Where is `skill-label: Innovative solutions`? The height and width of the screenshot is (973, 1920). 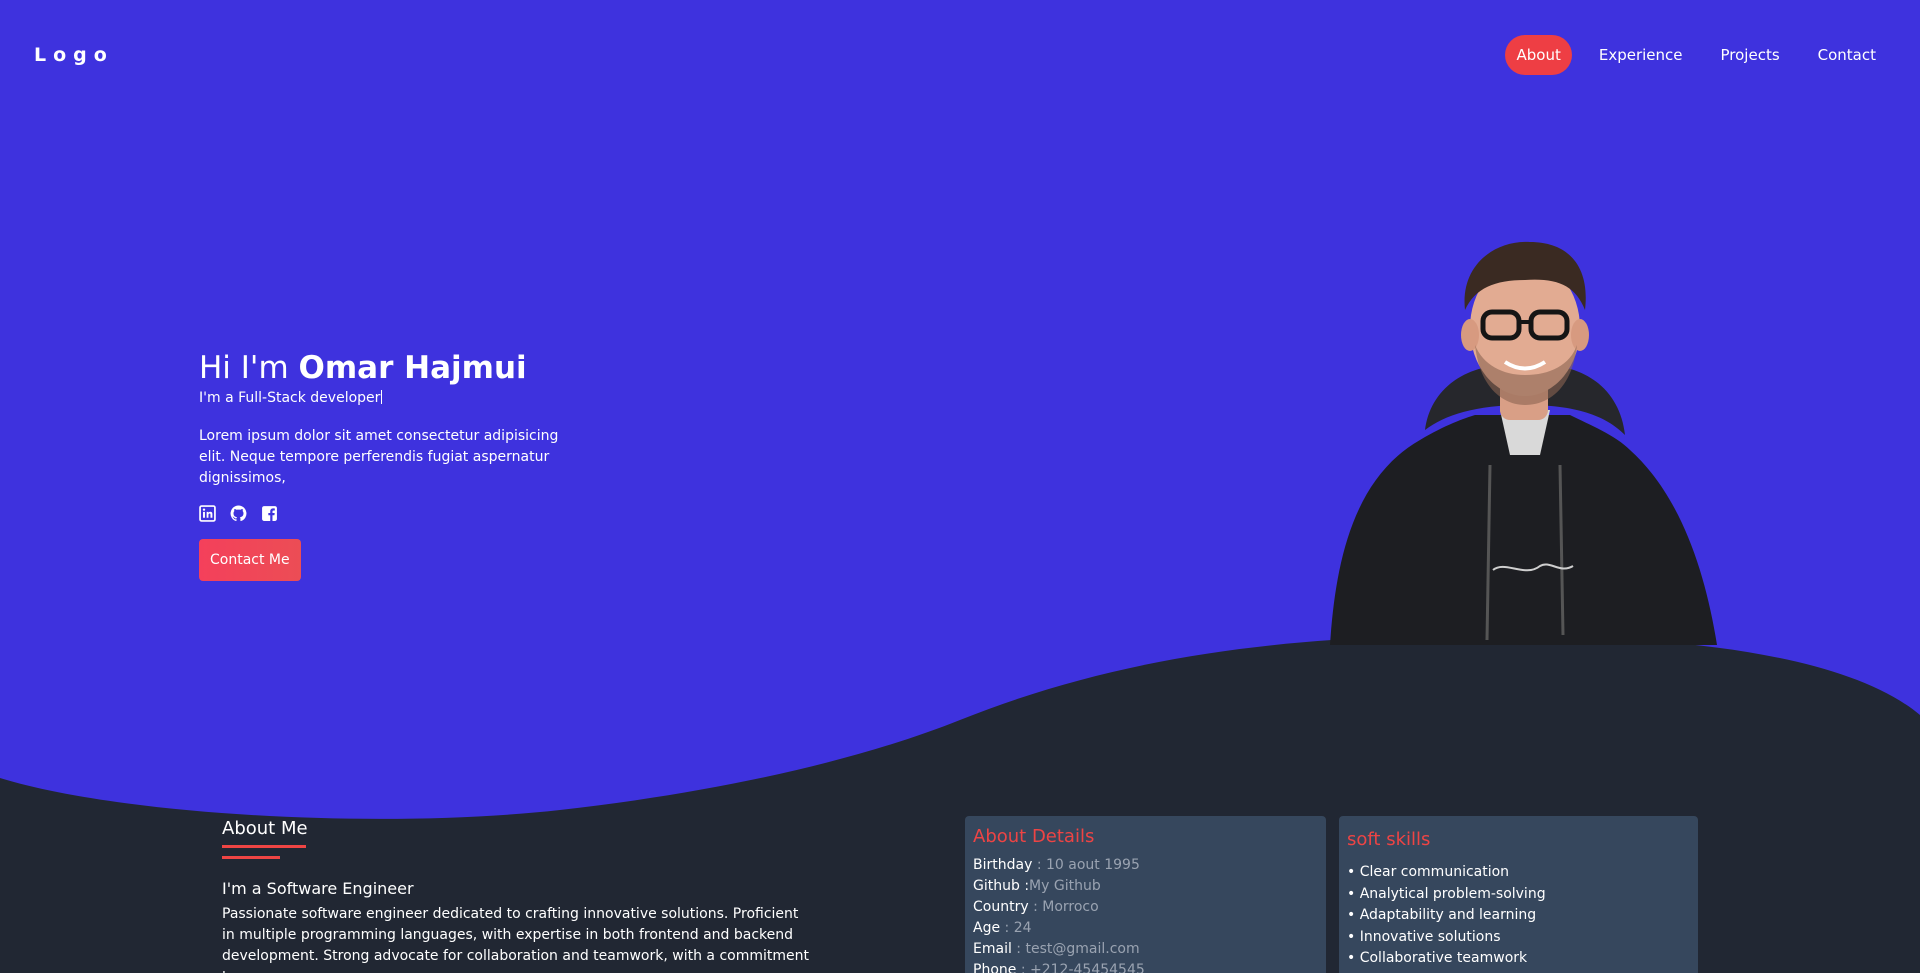 skill-label: Innovative solutions is located at coordinates (1430, 936).